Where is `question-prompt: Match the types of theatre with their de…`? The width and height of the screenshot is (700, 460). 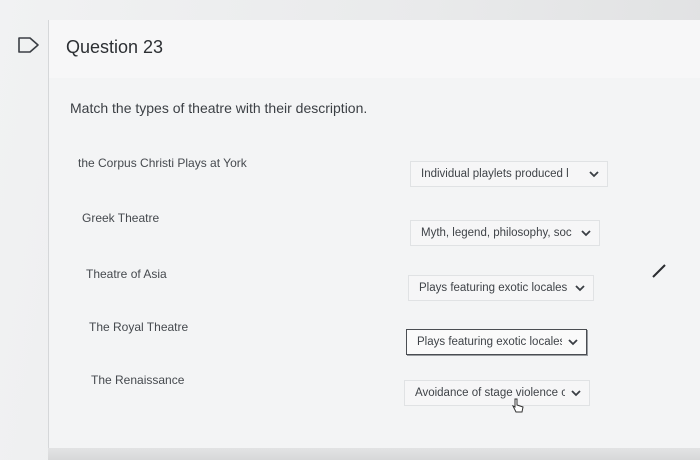
question-prompt: Match the types of theatre with their de… is located at coordinates (219, 108).